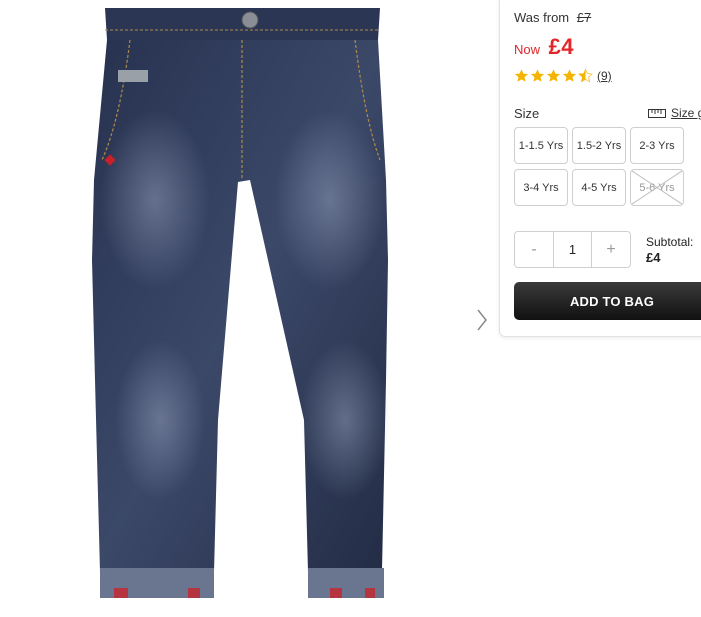  I want to click on add-to-bag-button: ADD TO BAG, so click(607, 301).